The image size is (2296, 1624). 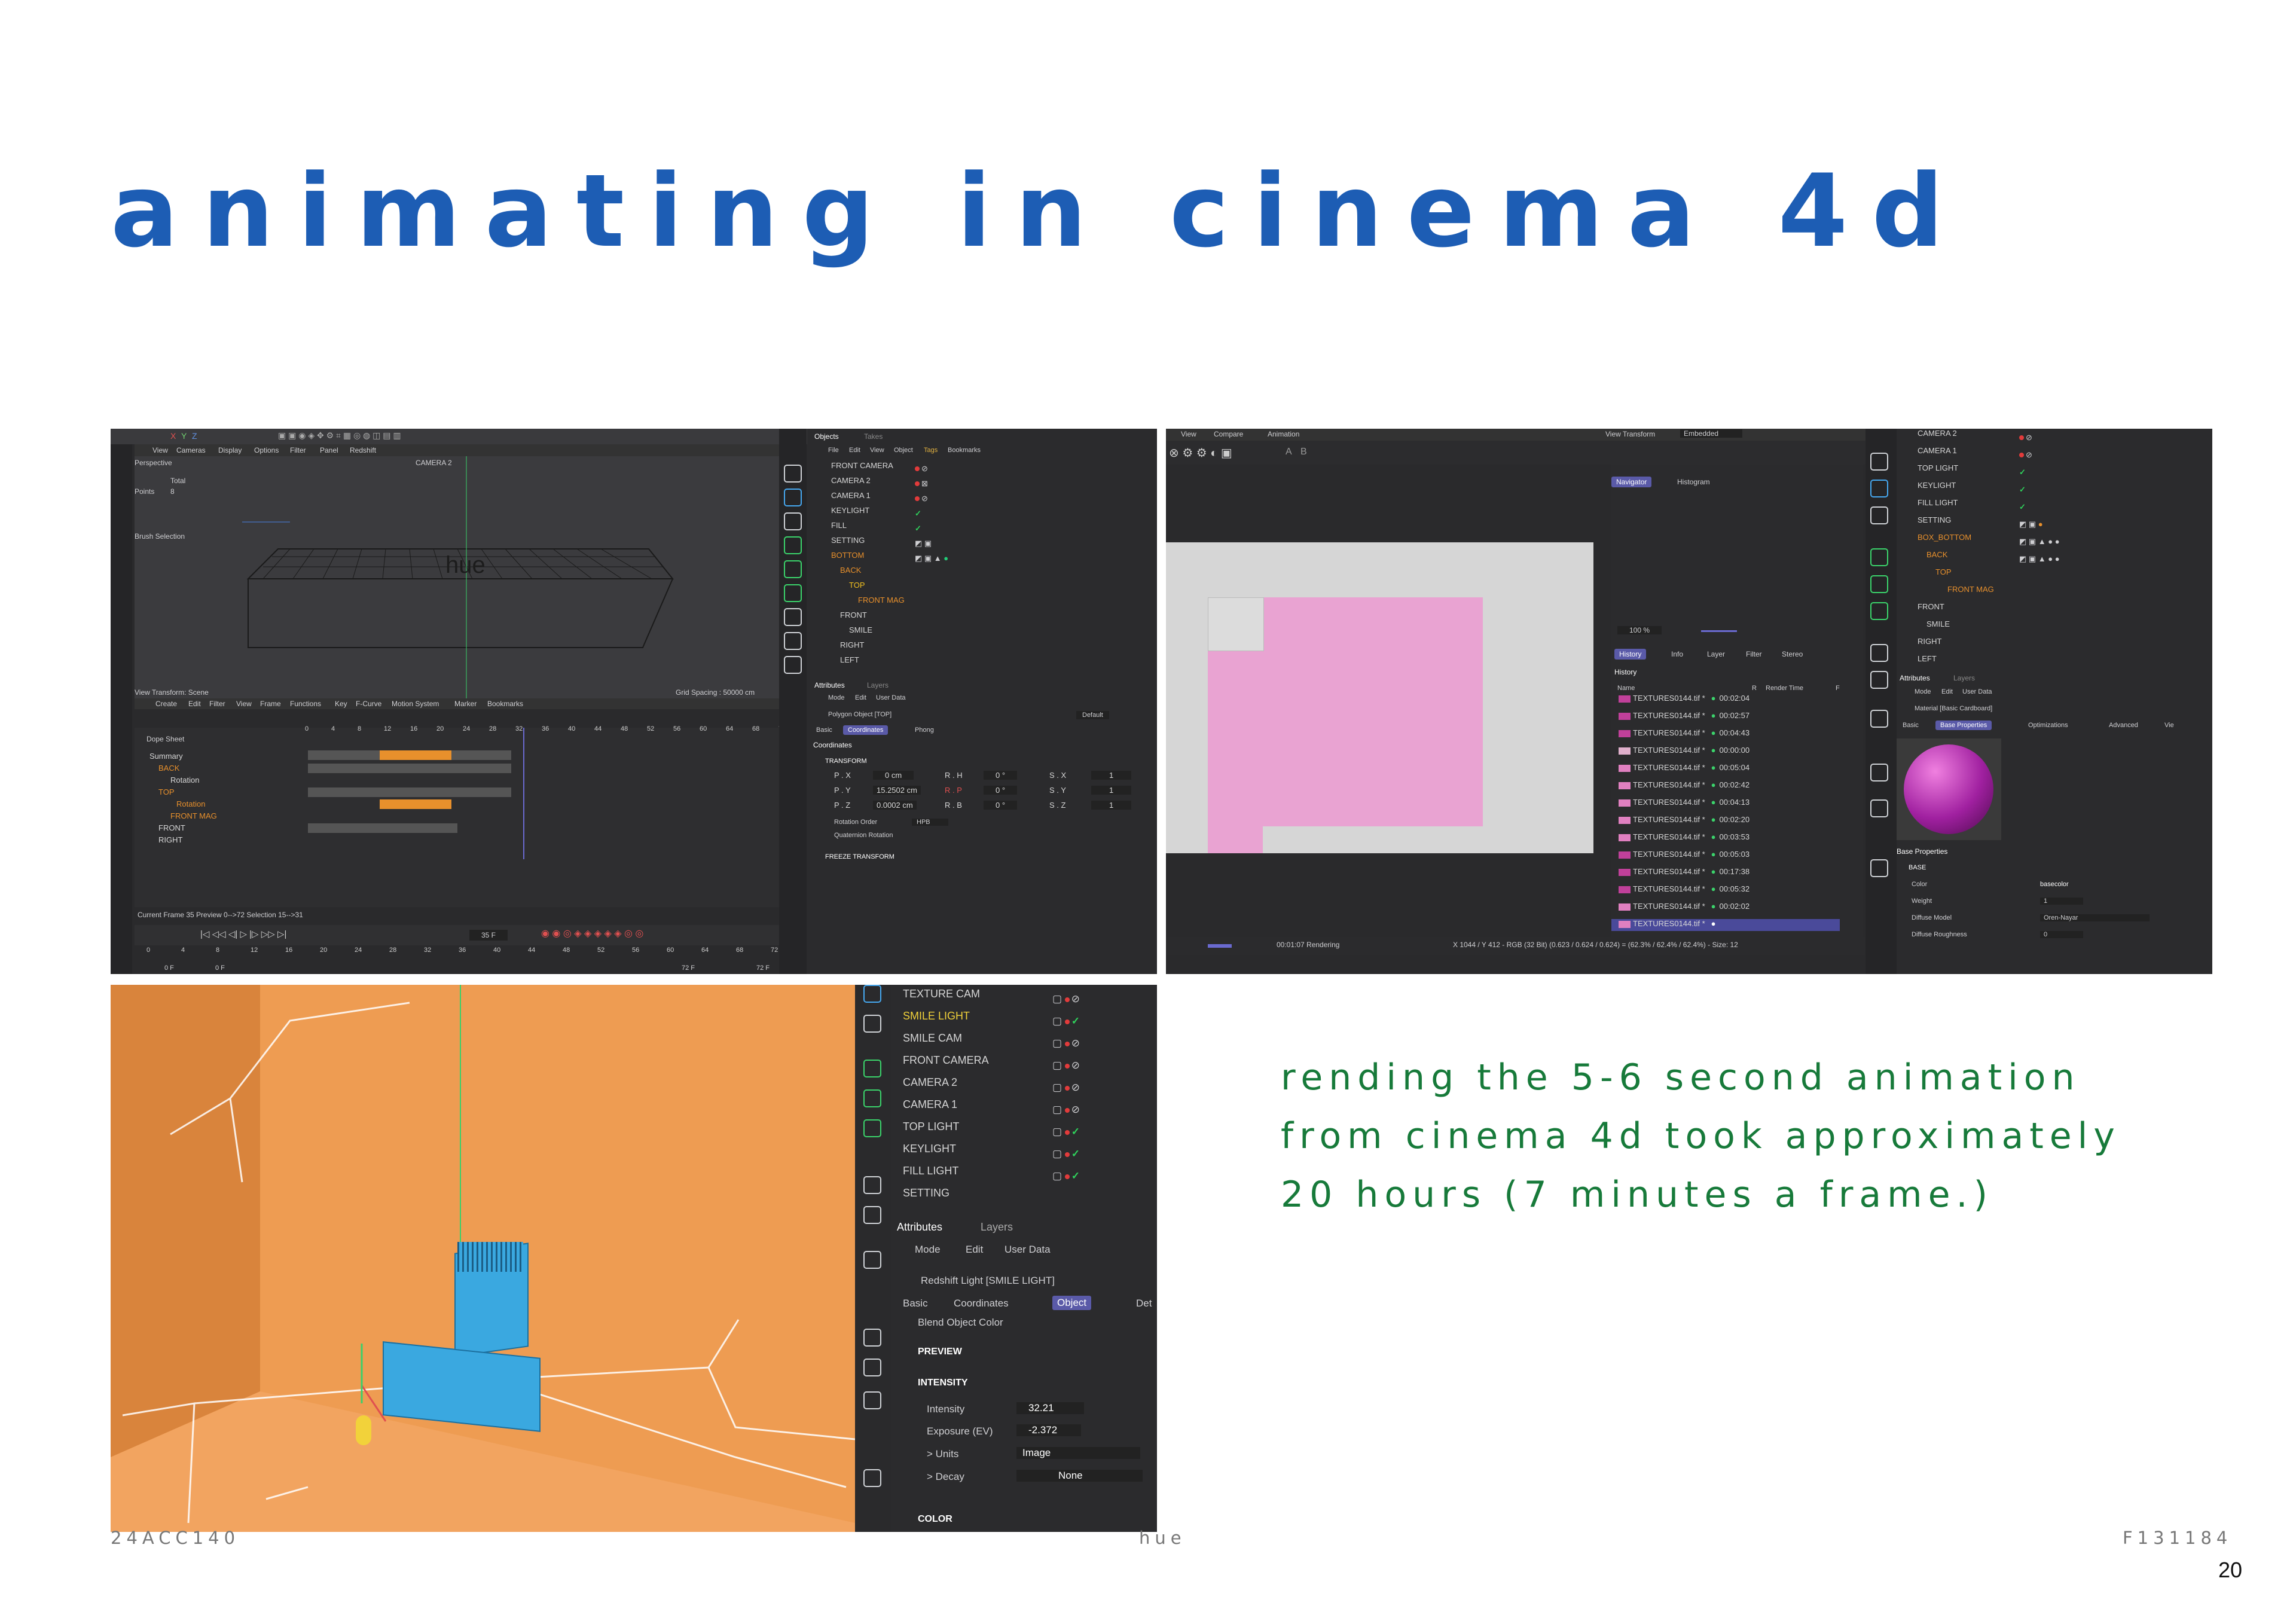 I want to click on tab-history: History, so click(x=1630, y=654).